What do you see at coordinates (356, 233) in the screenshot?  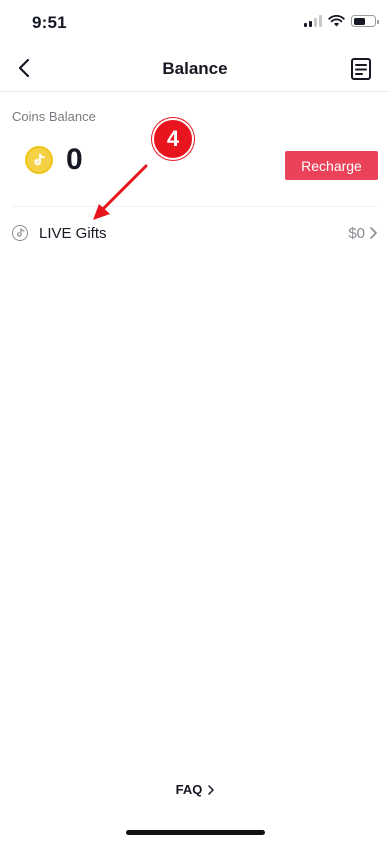 I see `live-gifts-amount: $0` at bounding box center [356, 233].